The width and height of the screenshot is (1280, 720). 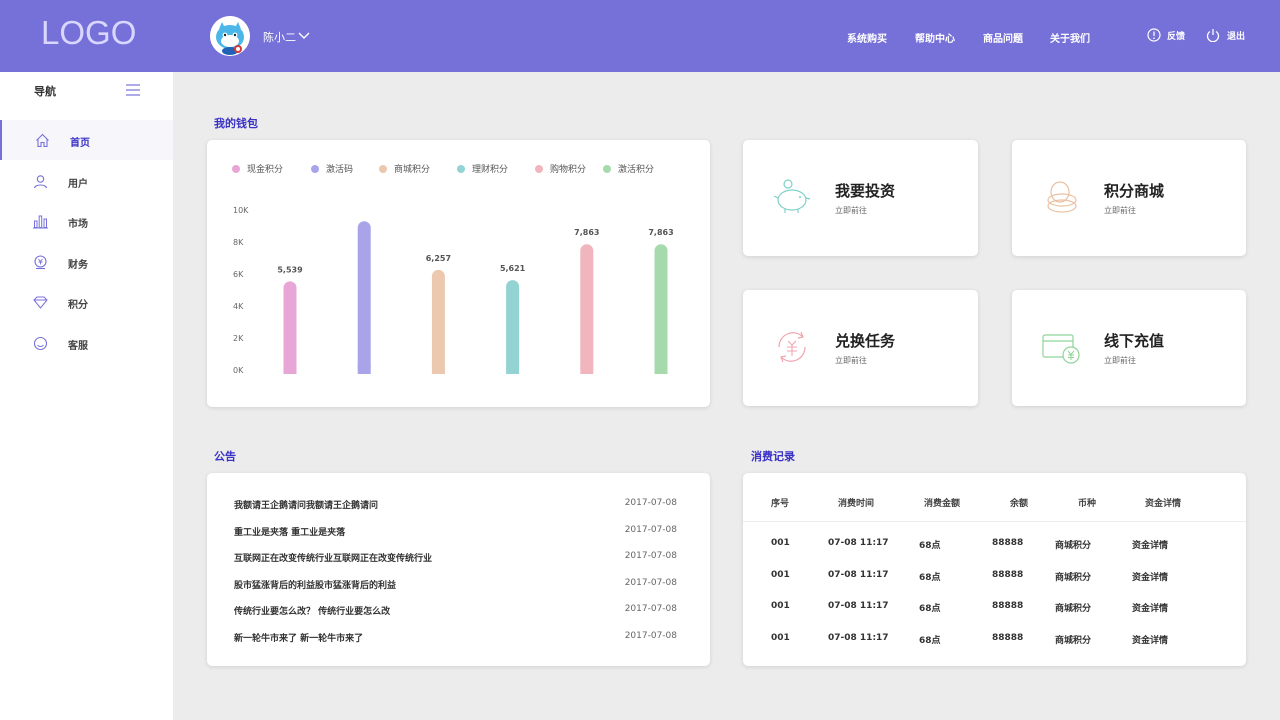 What do you see at coordinates (230, 36) in the screenshot?
I see `avatar` at bounding box center [230, 36].